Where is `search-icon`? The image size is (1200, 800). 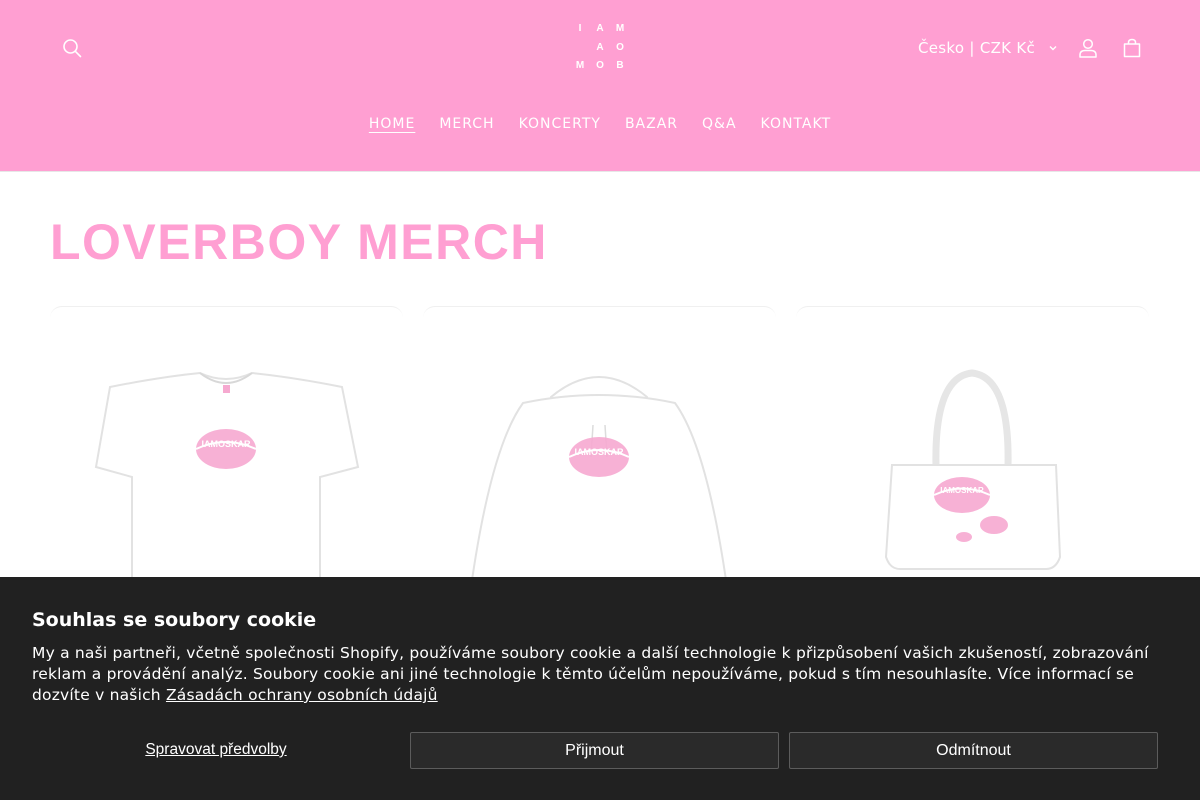 search-icon is located at coordinates (72, 48).